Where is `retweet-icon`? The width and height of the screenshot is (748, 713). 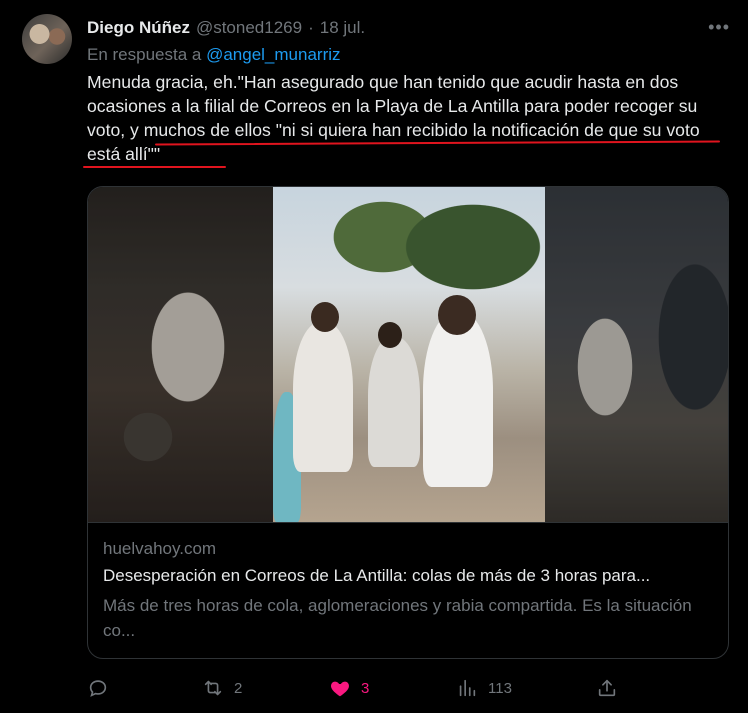 retweet-icon is located at coordinates (213, 688).